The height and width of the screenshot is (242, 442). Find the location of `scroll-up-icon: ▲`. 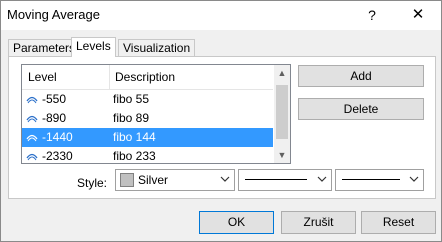

scroll-up-icon: ▲ is located at coordinates (282, 73).